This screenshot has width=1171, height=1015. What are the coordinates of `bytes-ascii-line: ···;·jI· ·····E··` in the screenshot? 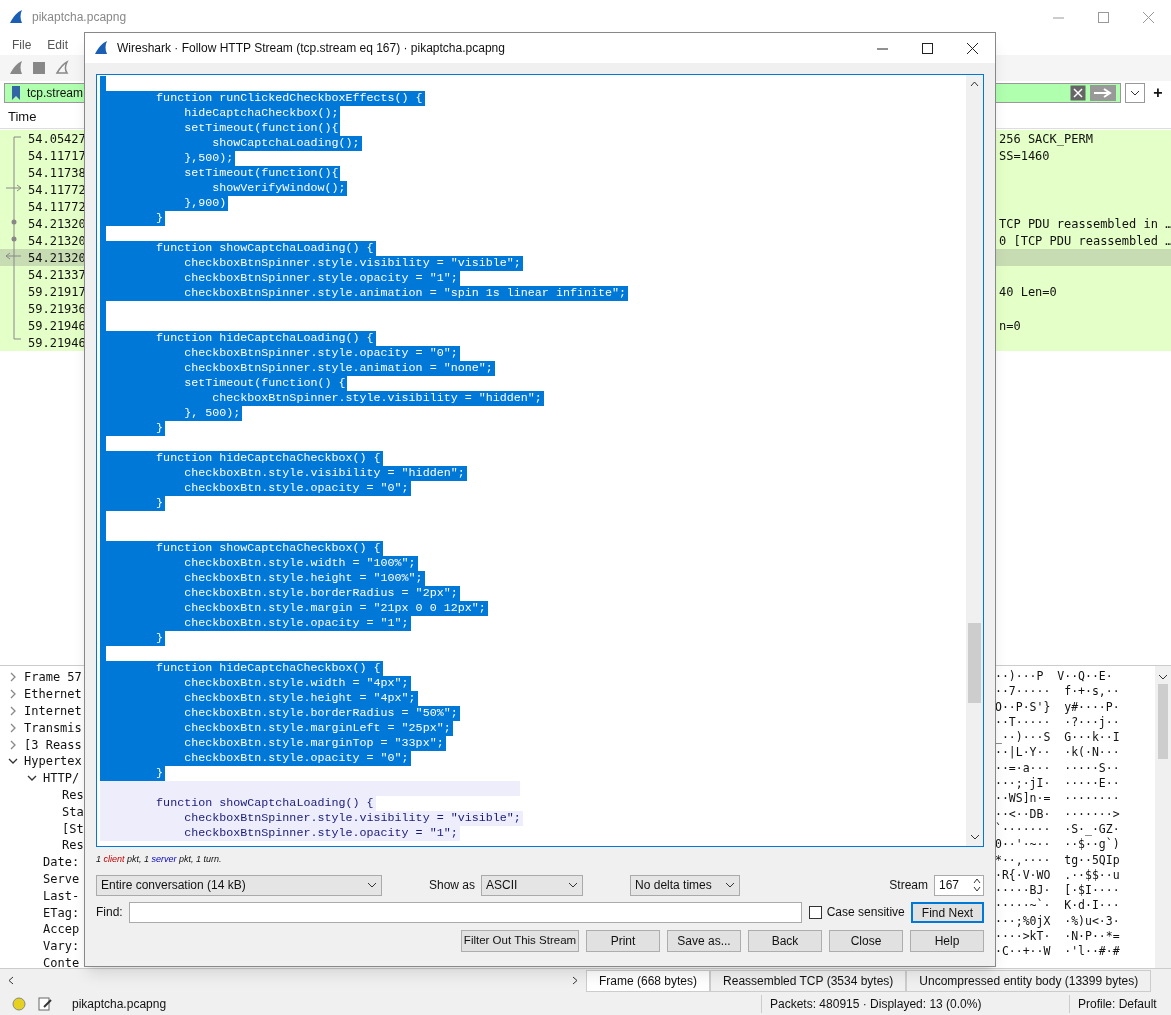 It's located at (1058, 784).